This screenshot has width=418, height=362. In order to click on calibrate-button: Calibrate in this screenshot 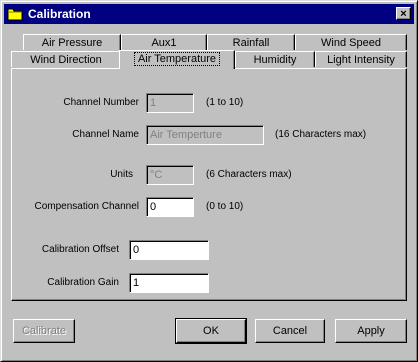, I will do `click(44, 331)`.